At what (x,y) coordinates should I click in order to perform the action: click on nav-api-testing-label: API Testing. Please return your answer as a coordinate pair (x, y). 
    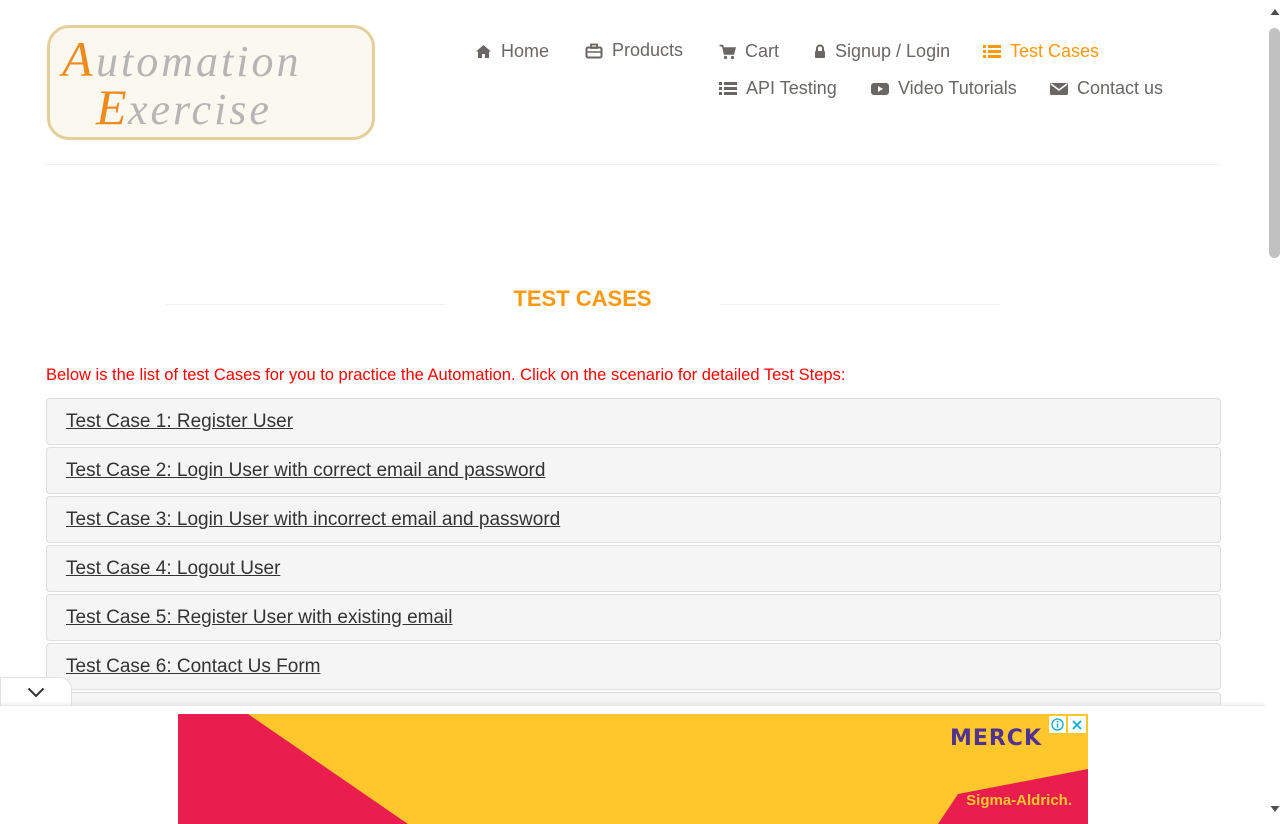
    Looking at the image, I should click on (791, 88).